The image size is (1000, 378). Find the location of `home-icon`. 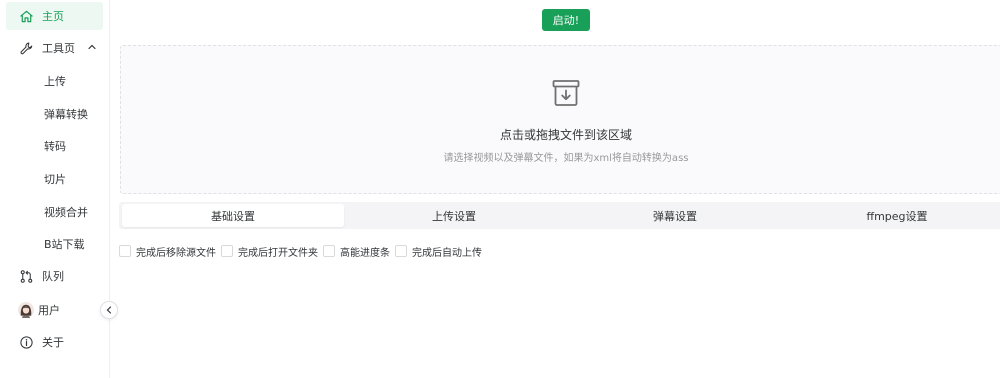

home-icon is located at coordinates (26, 16).